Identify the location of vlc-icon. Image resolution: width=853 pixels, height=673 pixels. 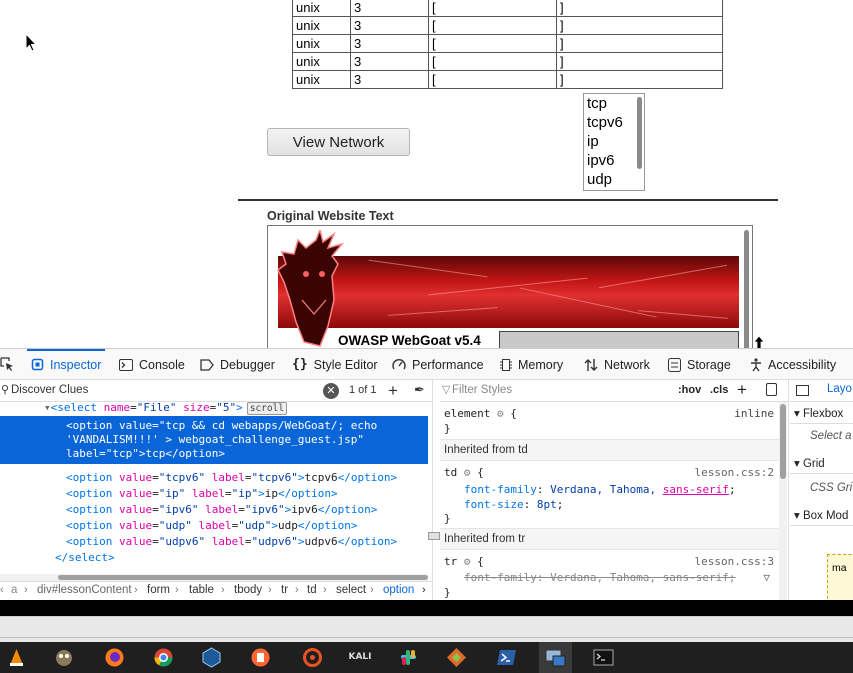
(16, 657).